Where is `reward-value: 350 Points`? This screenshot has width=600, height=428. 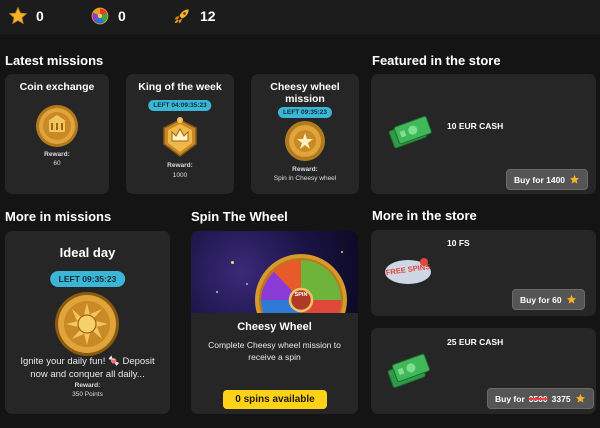 reward-value: 350 Points is located at coordinates (87, 394).